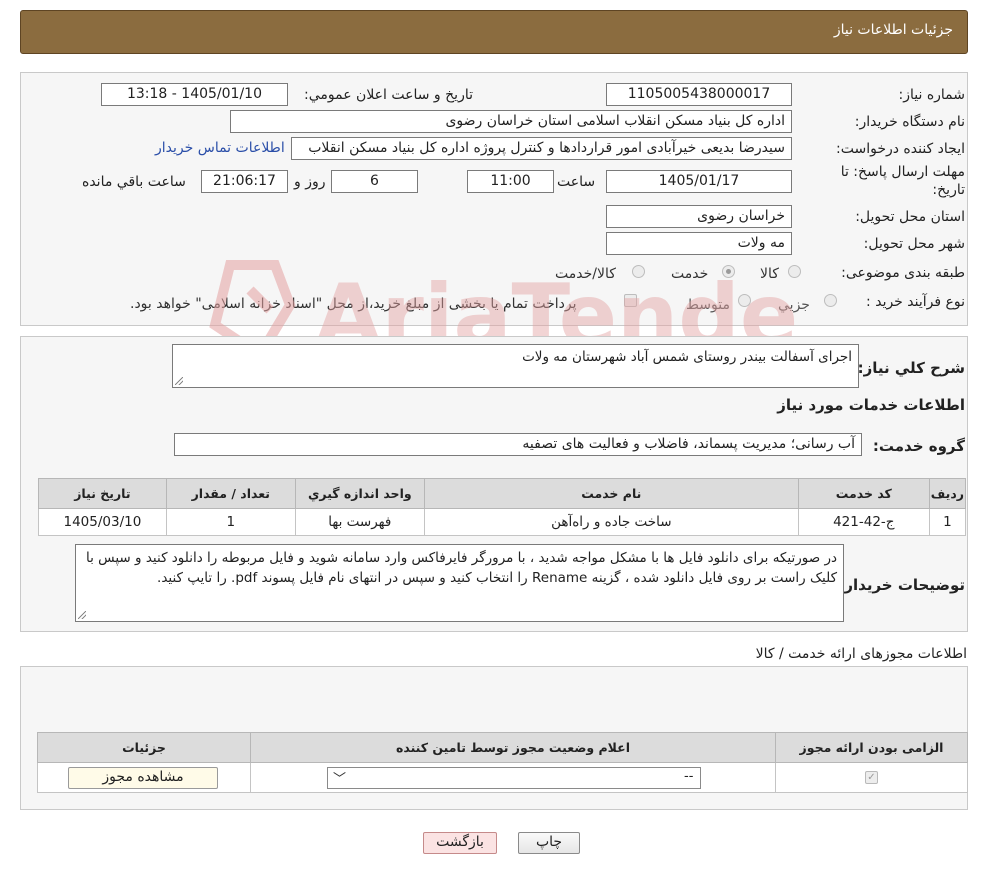  What do you see at coordinates (230, 493) in the screenshot?
I see `col-qty: تعداد / مقدار` at bounding box center [230, 493].